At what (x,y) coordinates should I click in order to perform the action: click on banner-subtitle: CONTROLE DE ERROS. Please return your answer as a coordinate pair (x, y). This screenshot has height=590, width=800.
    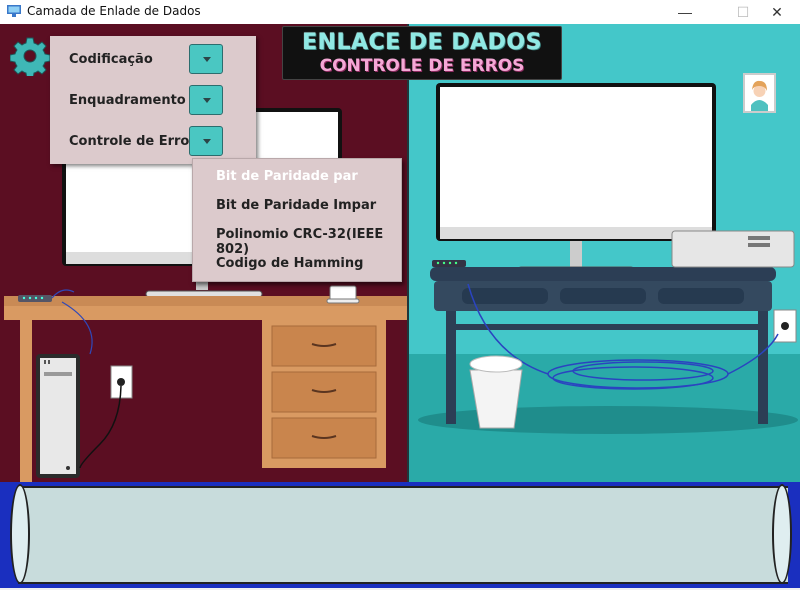
    Looking at the image, I should click on (422, 66).